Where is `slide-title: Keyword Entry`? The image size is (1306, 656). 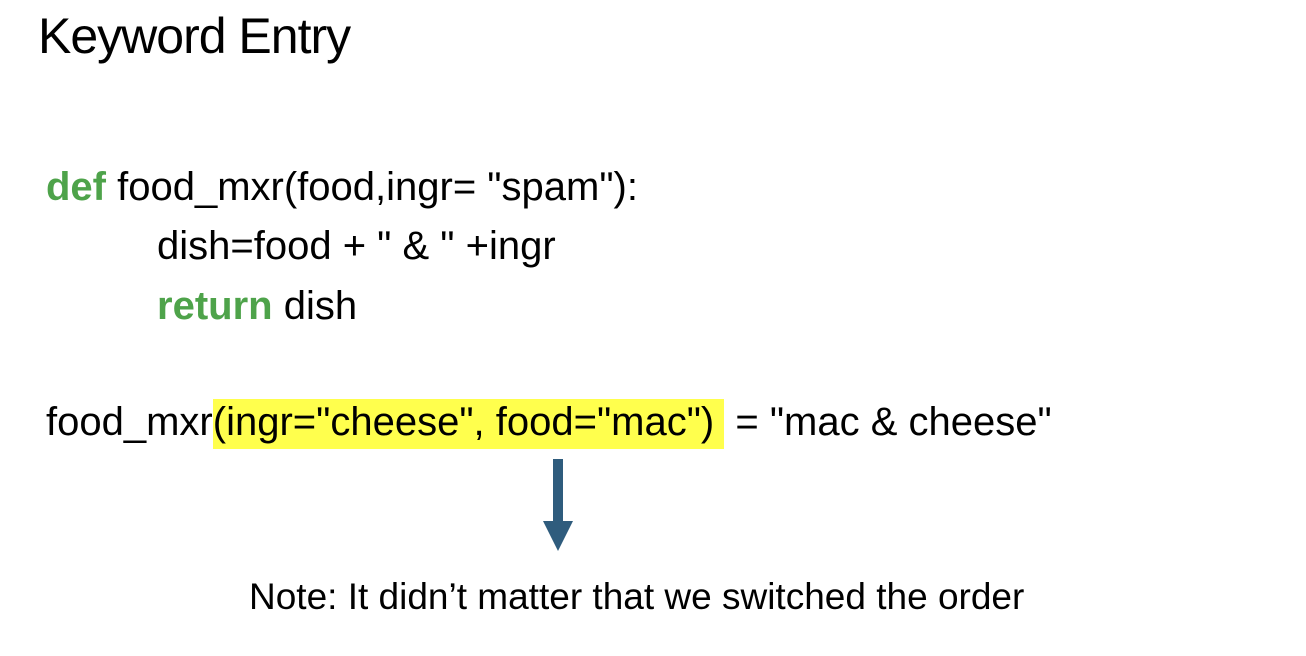 slide-title: Keyword Entry is located at coordinates (194, 36).